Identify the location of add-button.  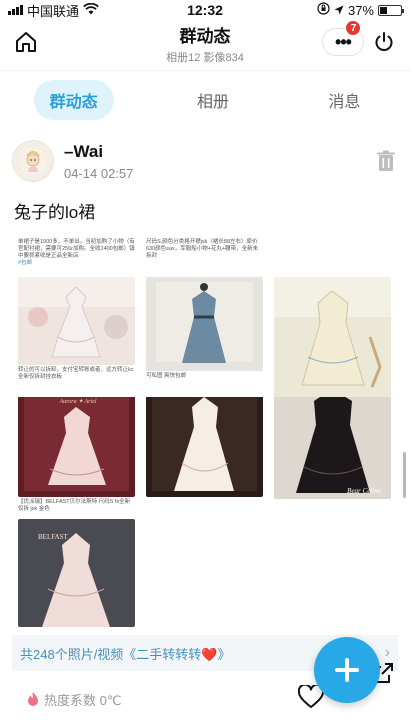
(347, 670).